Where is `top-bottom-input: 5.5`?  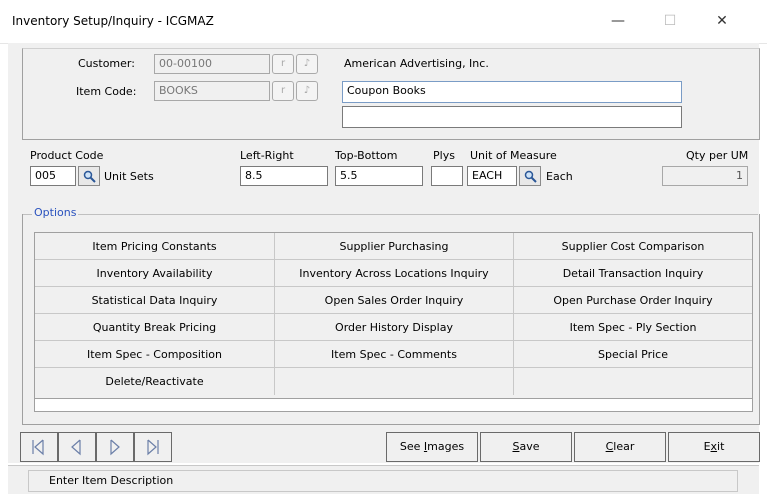 top-bottom-input: 5.5 is located at coordinates (379, 176).